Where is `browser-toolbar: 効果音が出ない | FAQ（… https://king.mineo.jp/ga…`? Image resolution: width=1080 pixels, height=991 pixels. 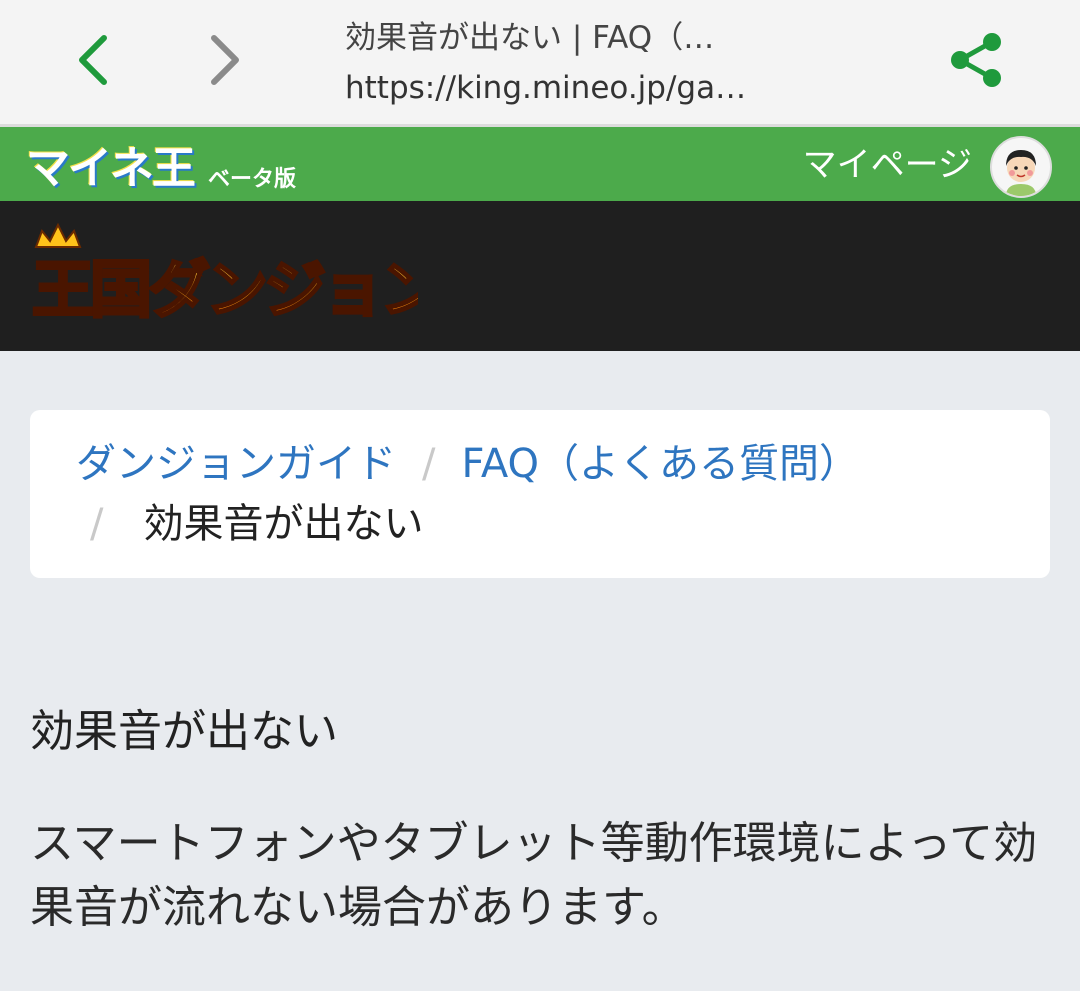 browser-toolbar: 効果音が出ない | FAQ（… https://king.mineo.jp/ga… is located at coordinates (540, 63).